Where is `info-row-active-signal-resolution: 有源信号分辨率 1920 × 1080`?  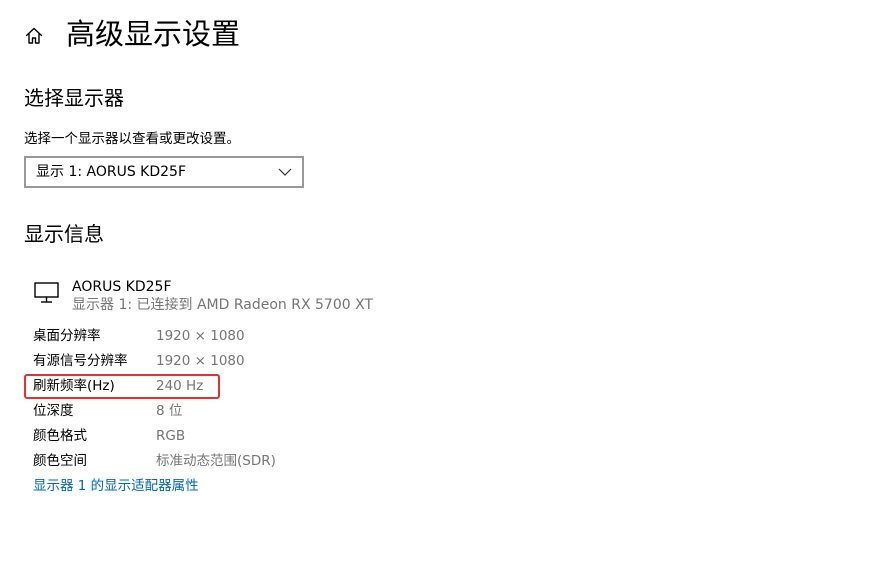 info-row-active-signal-resolution: 有源信号分辨率 1920 × 1080 is located at coordinates (183, 361).